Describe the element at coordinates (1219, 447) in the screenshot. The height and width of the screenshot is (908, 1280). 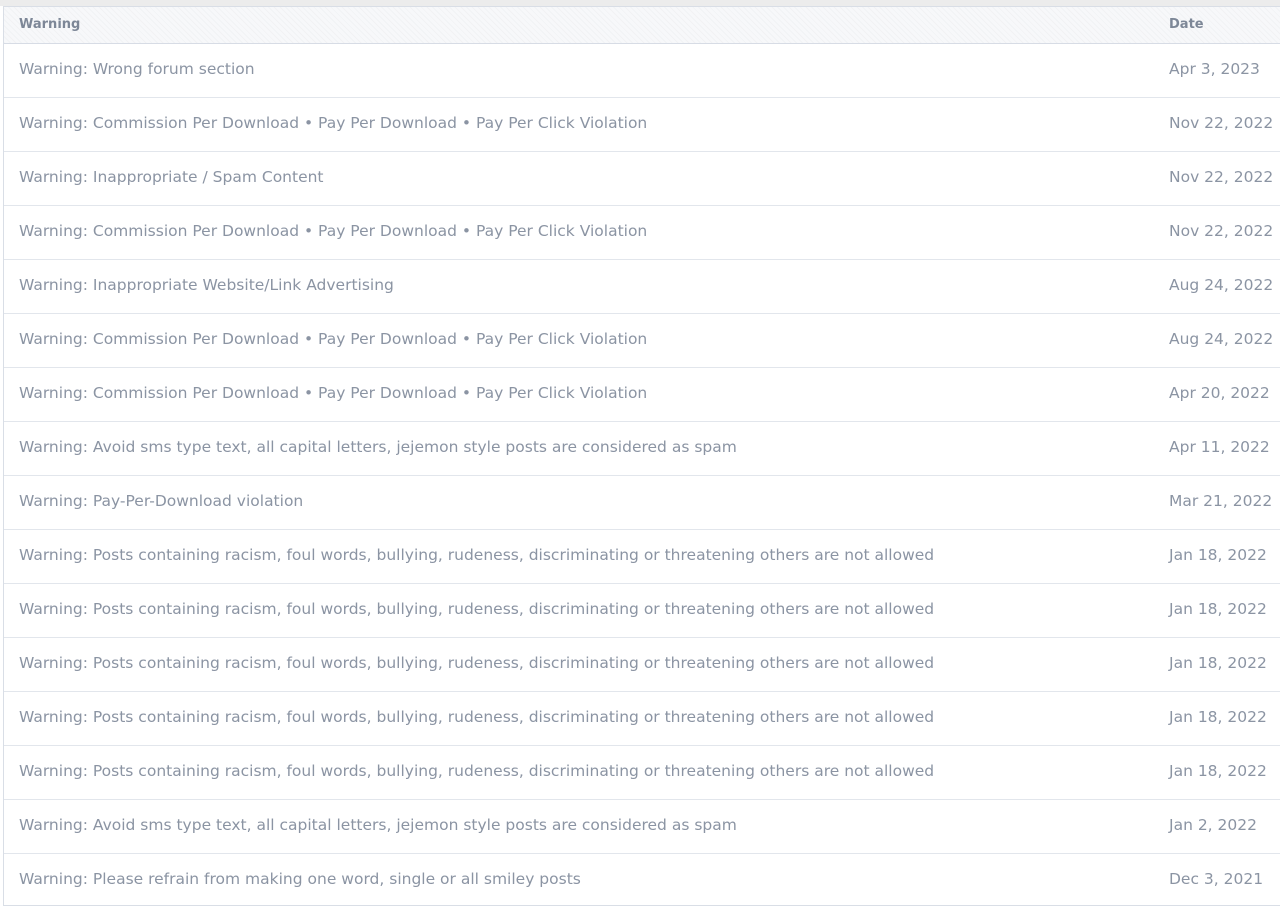
I see `date-cell: Apr 11, 2022` at that location.